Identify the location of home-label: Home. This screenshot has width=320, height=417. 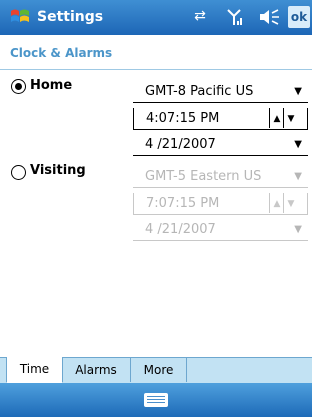
(51, 85).